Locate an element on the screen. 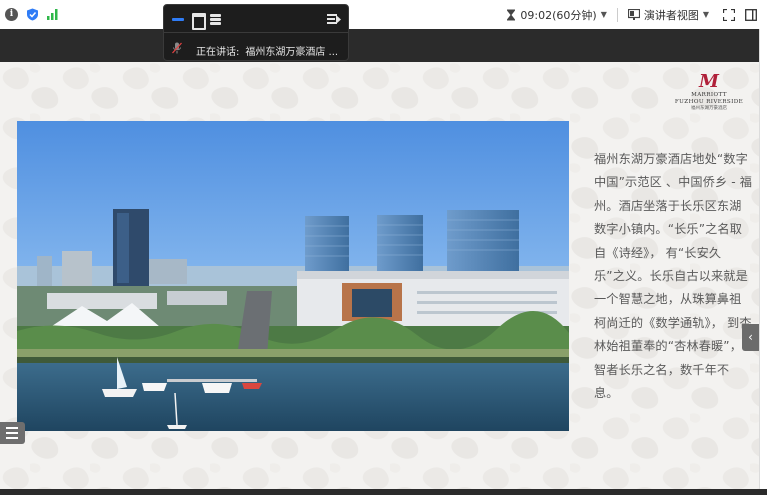 Image resolution: width=767 pixels, height=495 pixels. sidebar-toggle-icon is located at coordinates (751, 14).